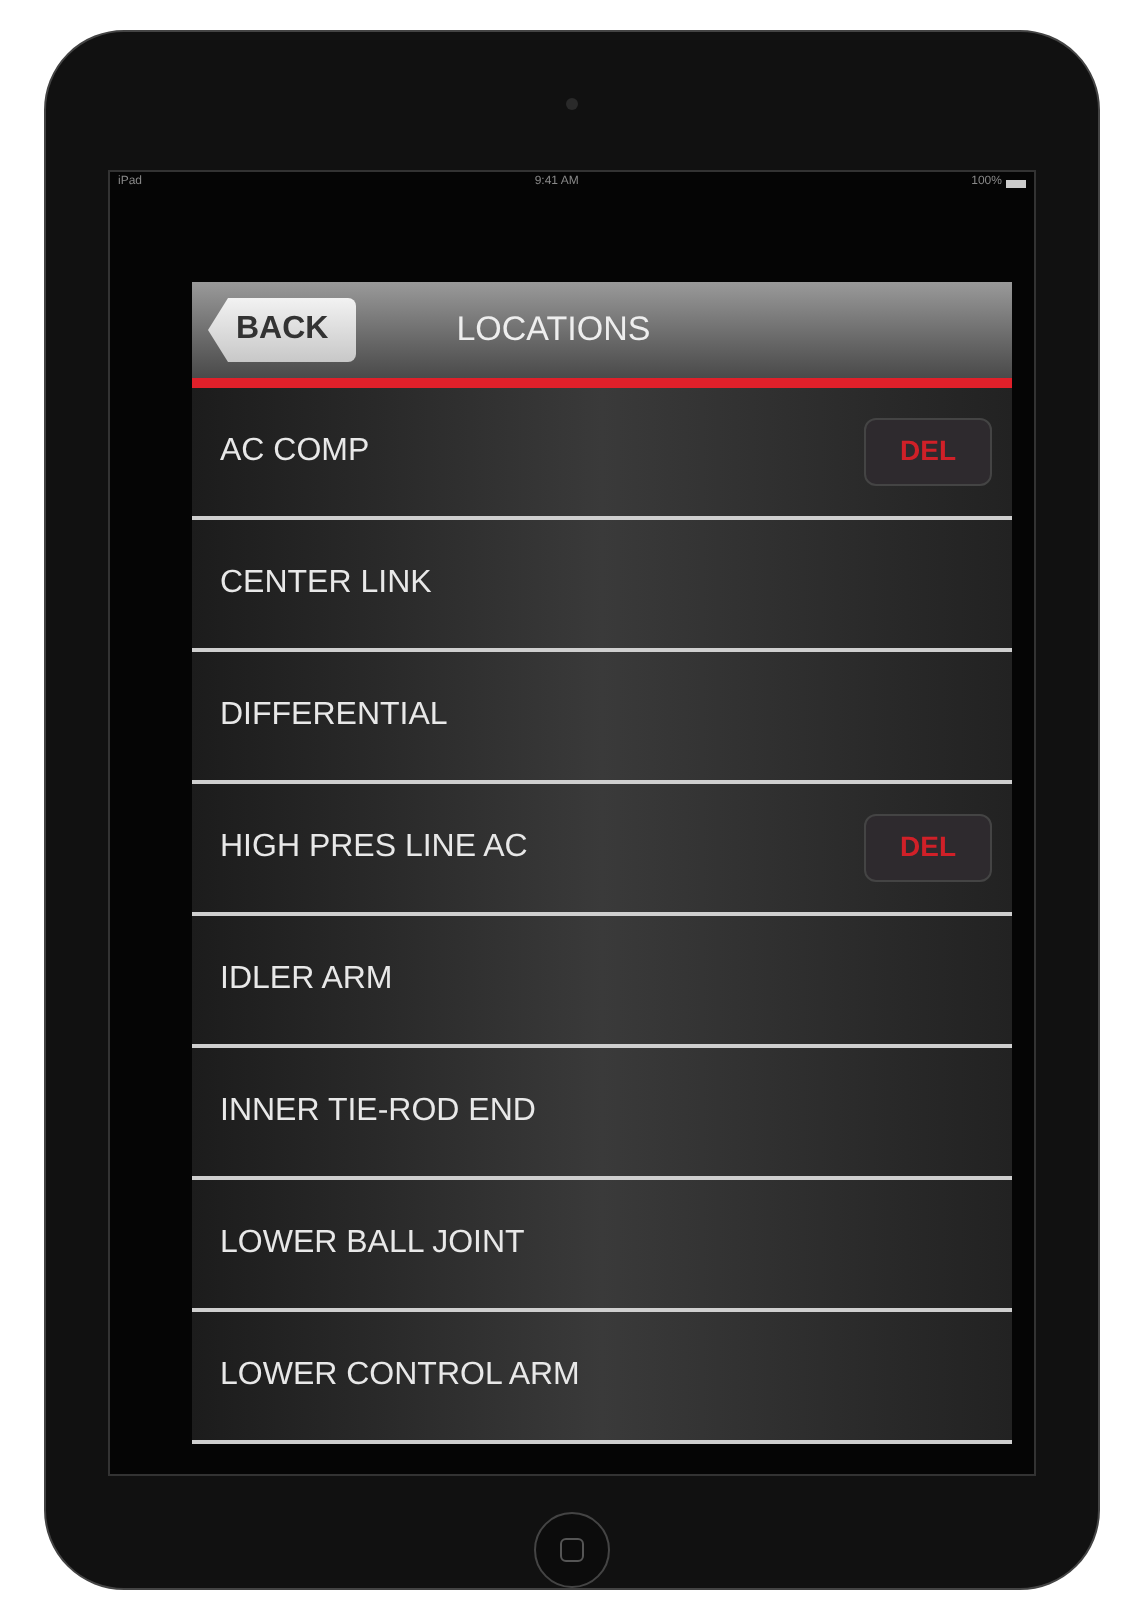 Image resolution: width=1146 pixels, height=1606 pixels. Describe the element at coordinates (602, 849) in the screenshot. I see `location-row: HIGH PRES LINE AC DEL` at that location.